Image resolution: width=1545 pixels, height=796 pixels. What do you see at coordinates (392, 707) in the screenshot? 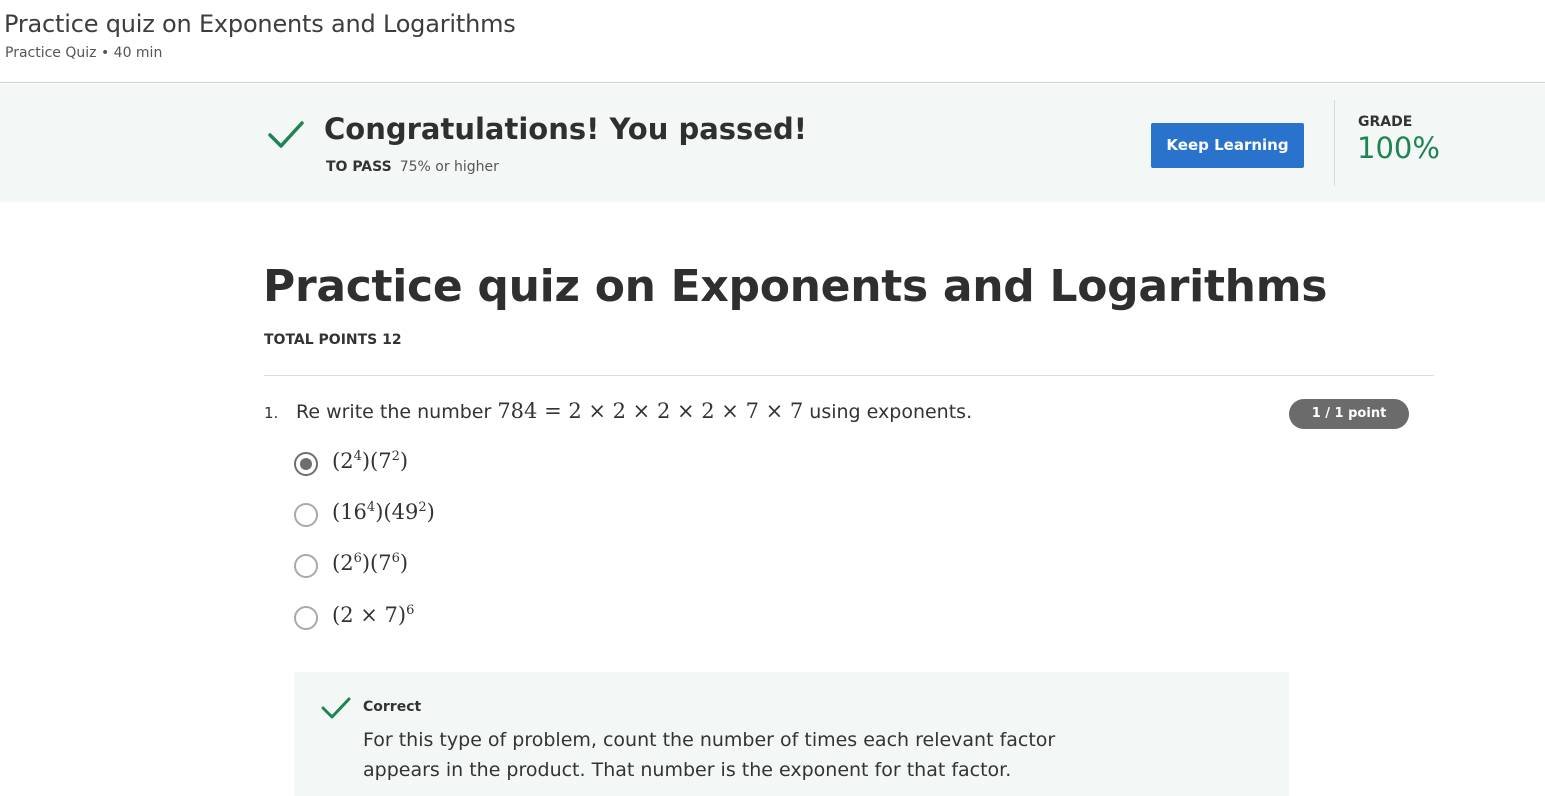
I see `feedback-label: Correct` at bounding box center [392, 707].